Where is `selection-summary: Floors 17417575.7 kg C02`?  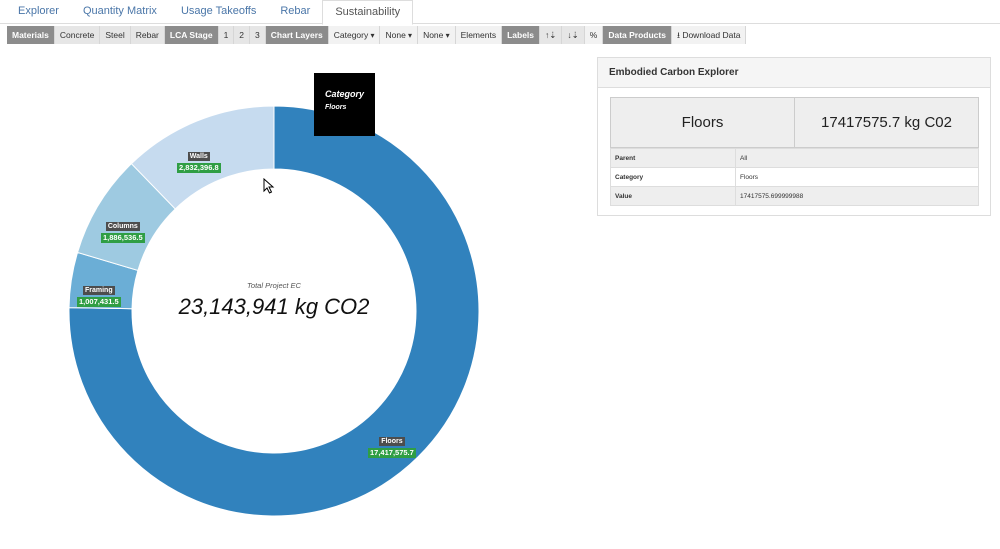
selection-summary: Floors 17417575.7 kg C02 is located at coordinates (794, 122).